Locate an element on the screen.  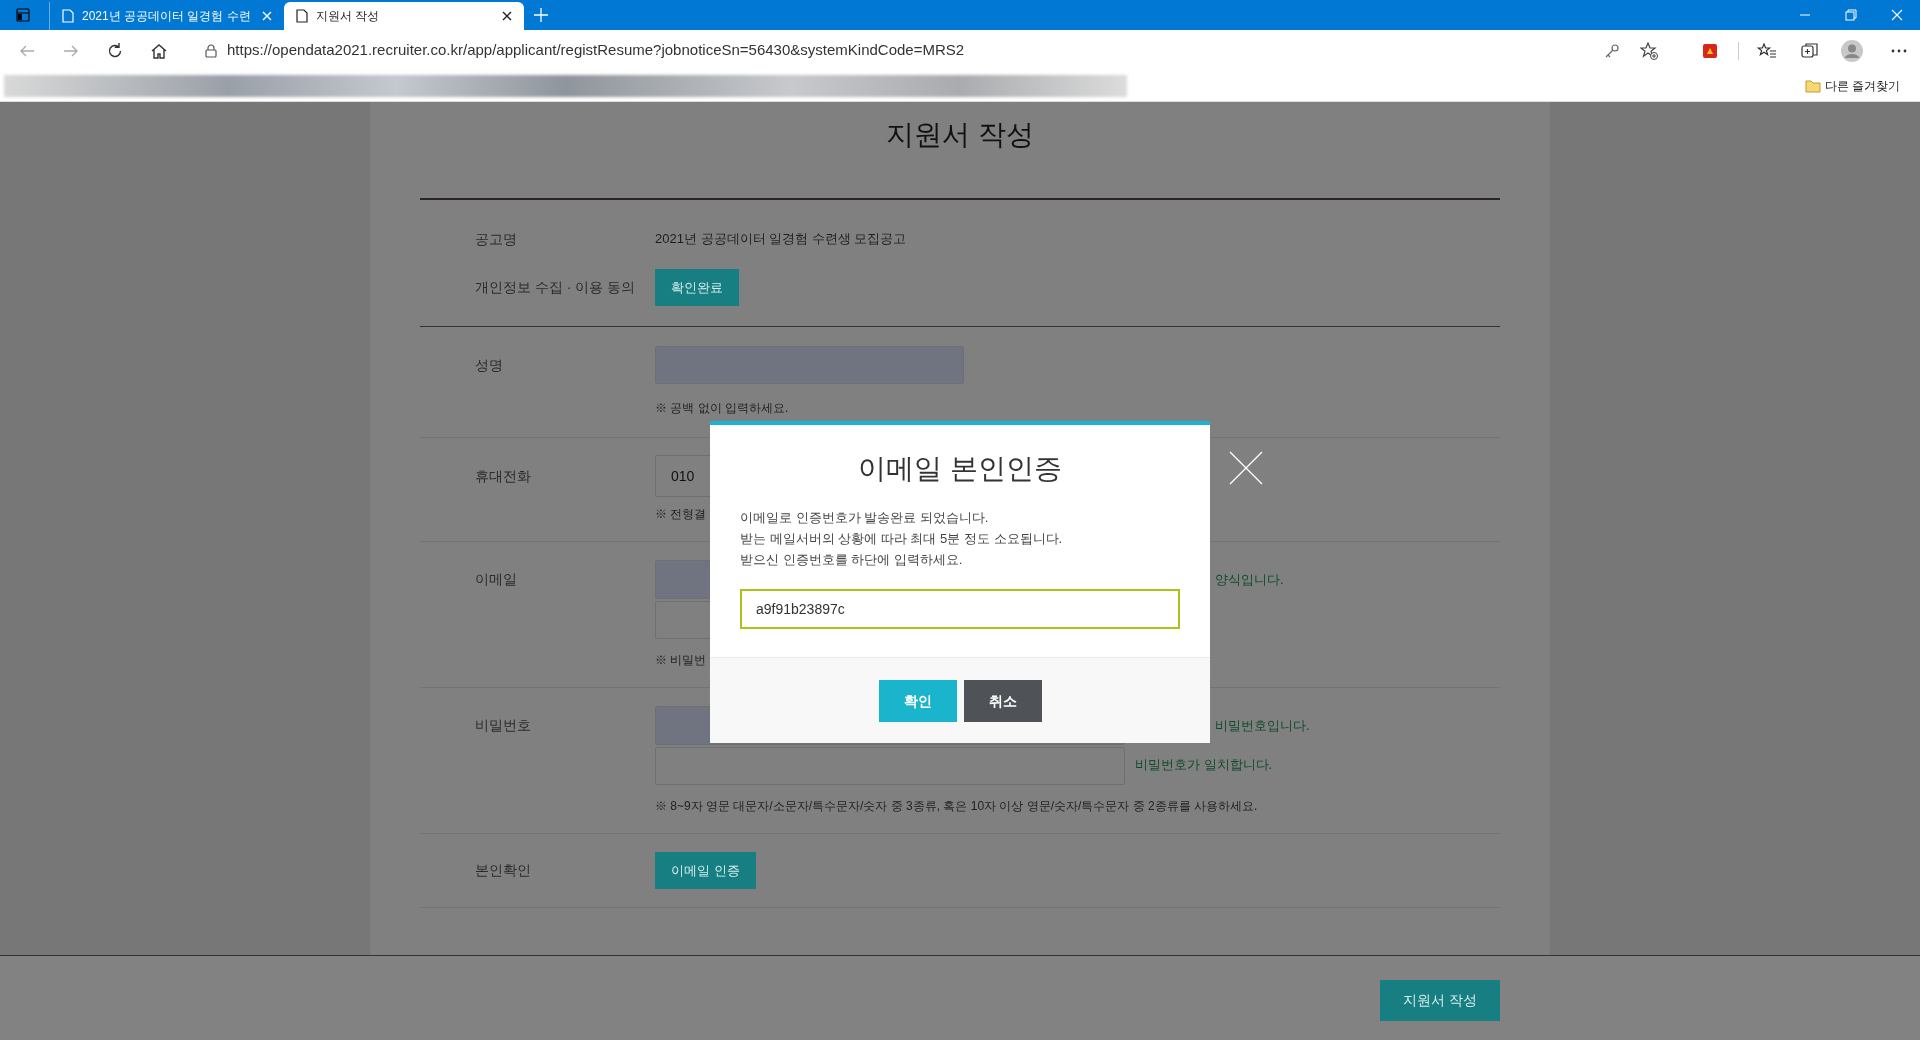
home-icon is located at coordinates (159, 50).